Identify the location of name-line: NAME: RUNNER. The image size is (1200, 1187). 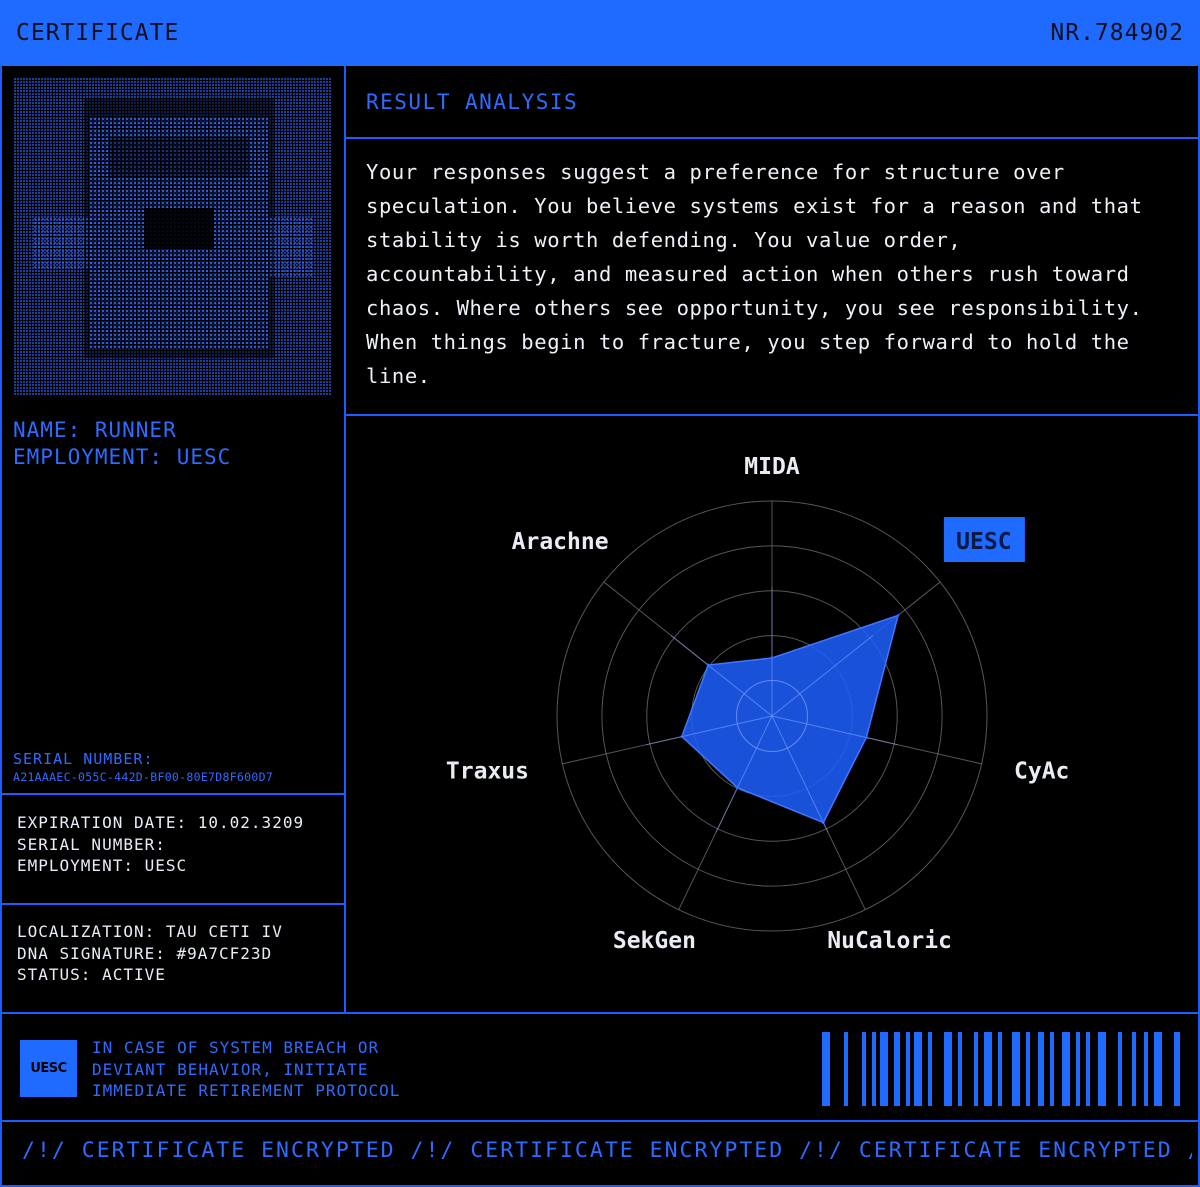
(95, 430).